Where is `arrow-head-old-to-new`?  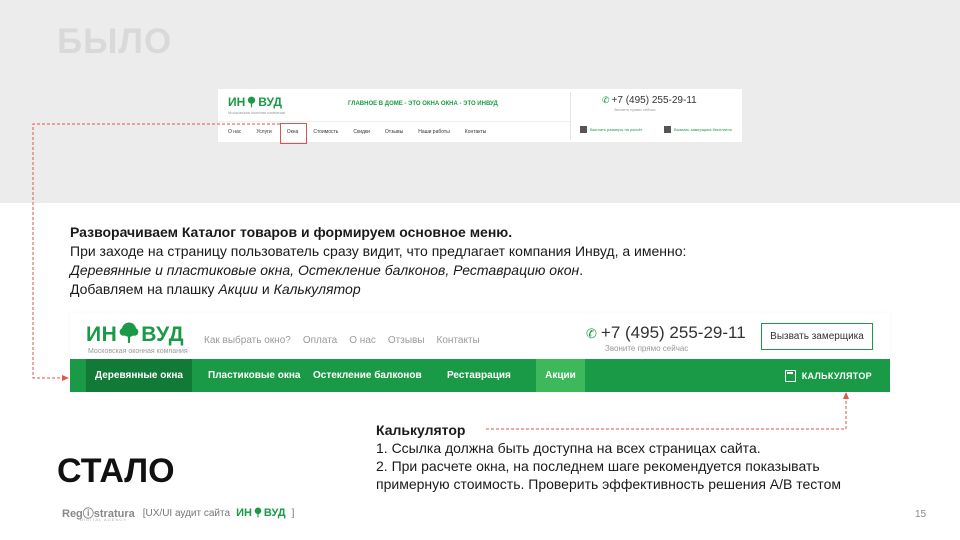
arrow-head-old-to-new is located at coordinates (65, 378).